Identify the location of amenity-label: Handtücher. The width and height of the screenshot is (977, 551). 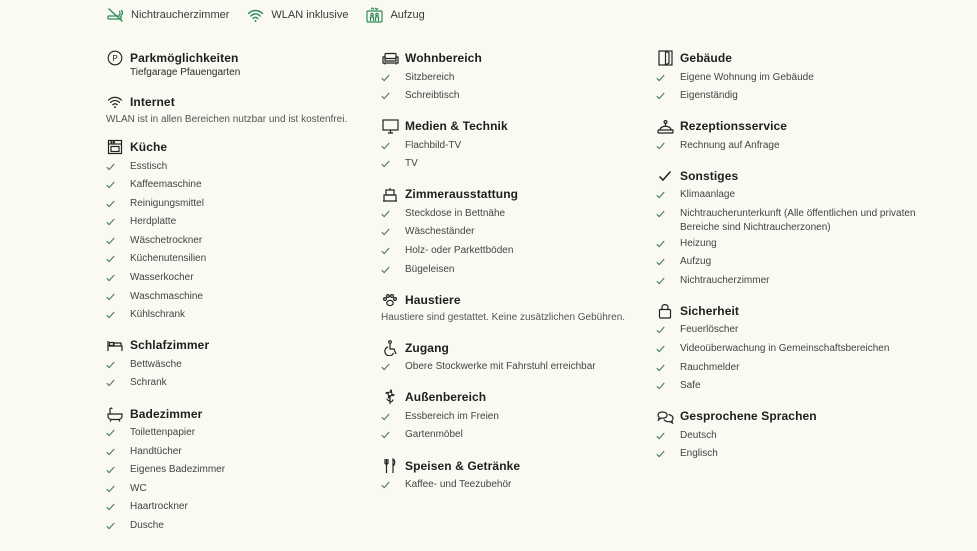
(156, 451).